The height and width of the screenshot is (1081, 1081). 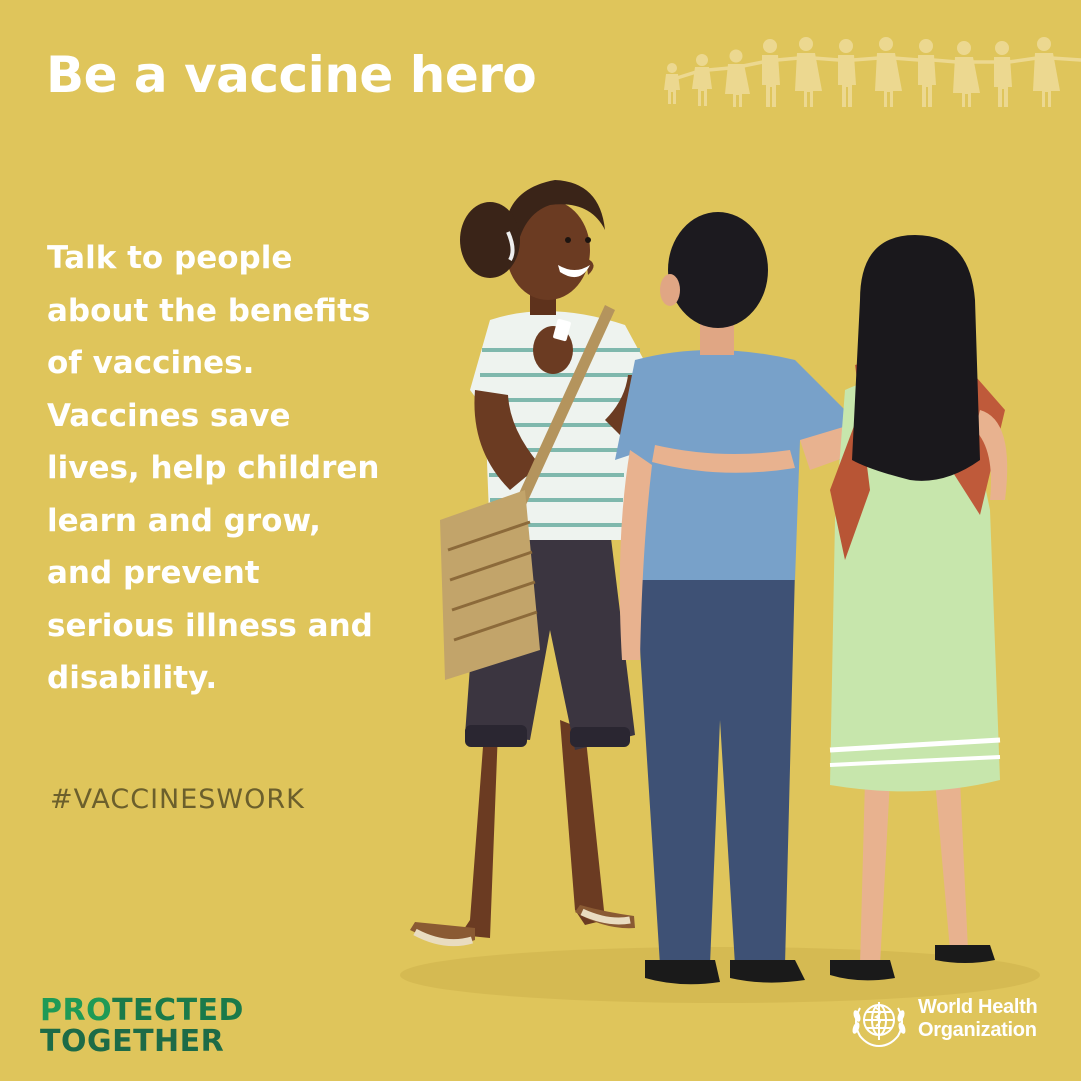 I want to click on body-line: learn and grow,, so click(x=184, y=520).